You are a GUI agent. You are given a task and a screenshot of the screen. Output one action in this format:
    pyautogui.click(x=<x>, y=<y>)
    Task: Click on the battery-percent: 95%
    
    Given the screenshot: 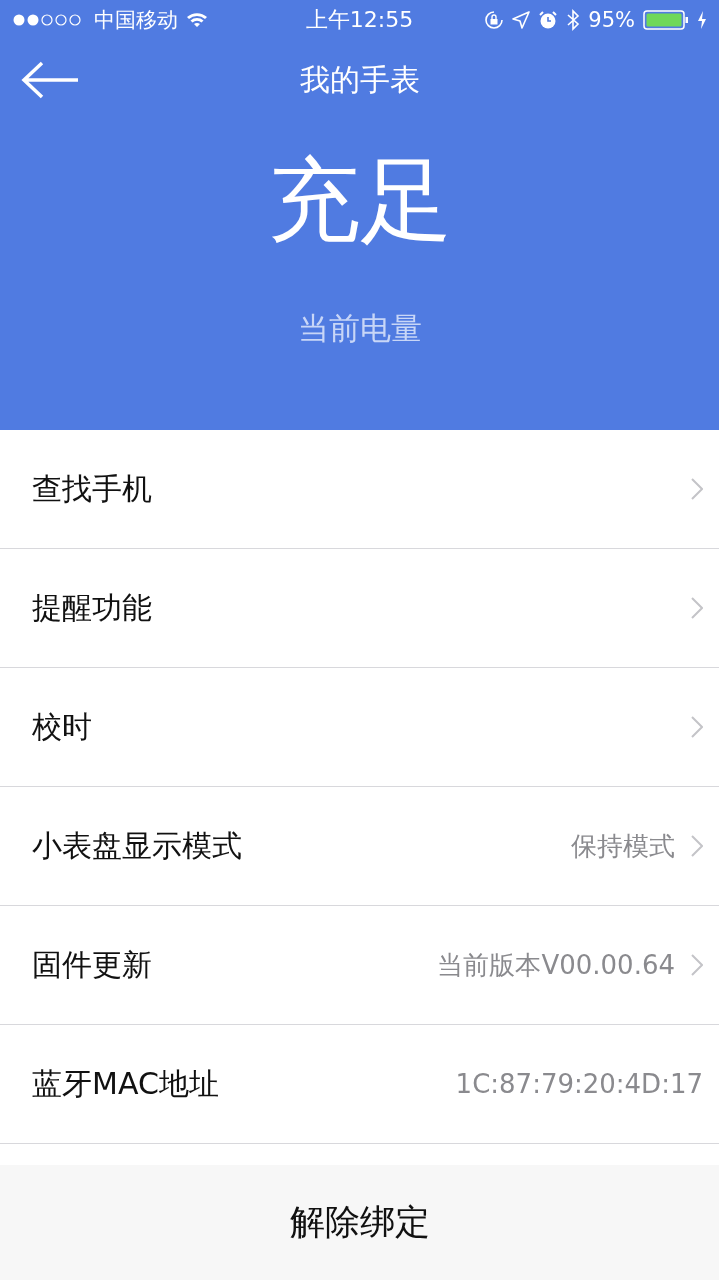 What is the action you would take?
    pyautogui.click(x=611, y=20)
    